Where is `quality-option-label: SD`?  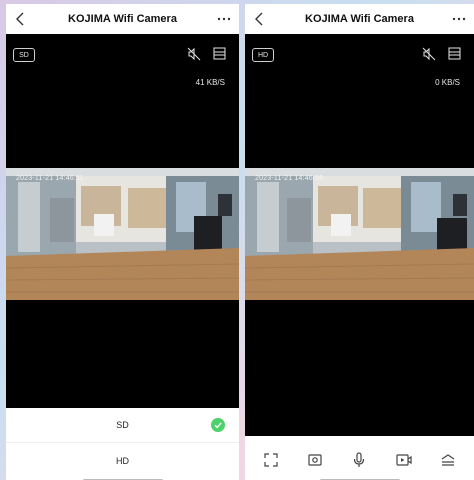
quality-option-label: SD is located at coordinates (122, 425).